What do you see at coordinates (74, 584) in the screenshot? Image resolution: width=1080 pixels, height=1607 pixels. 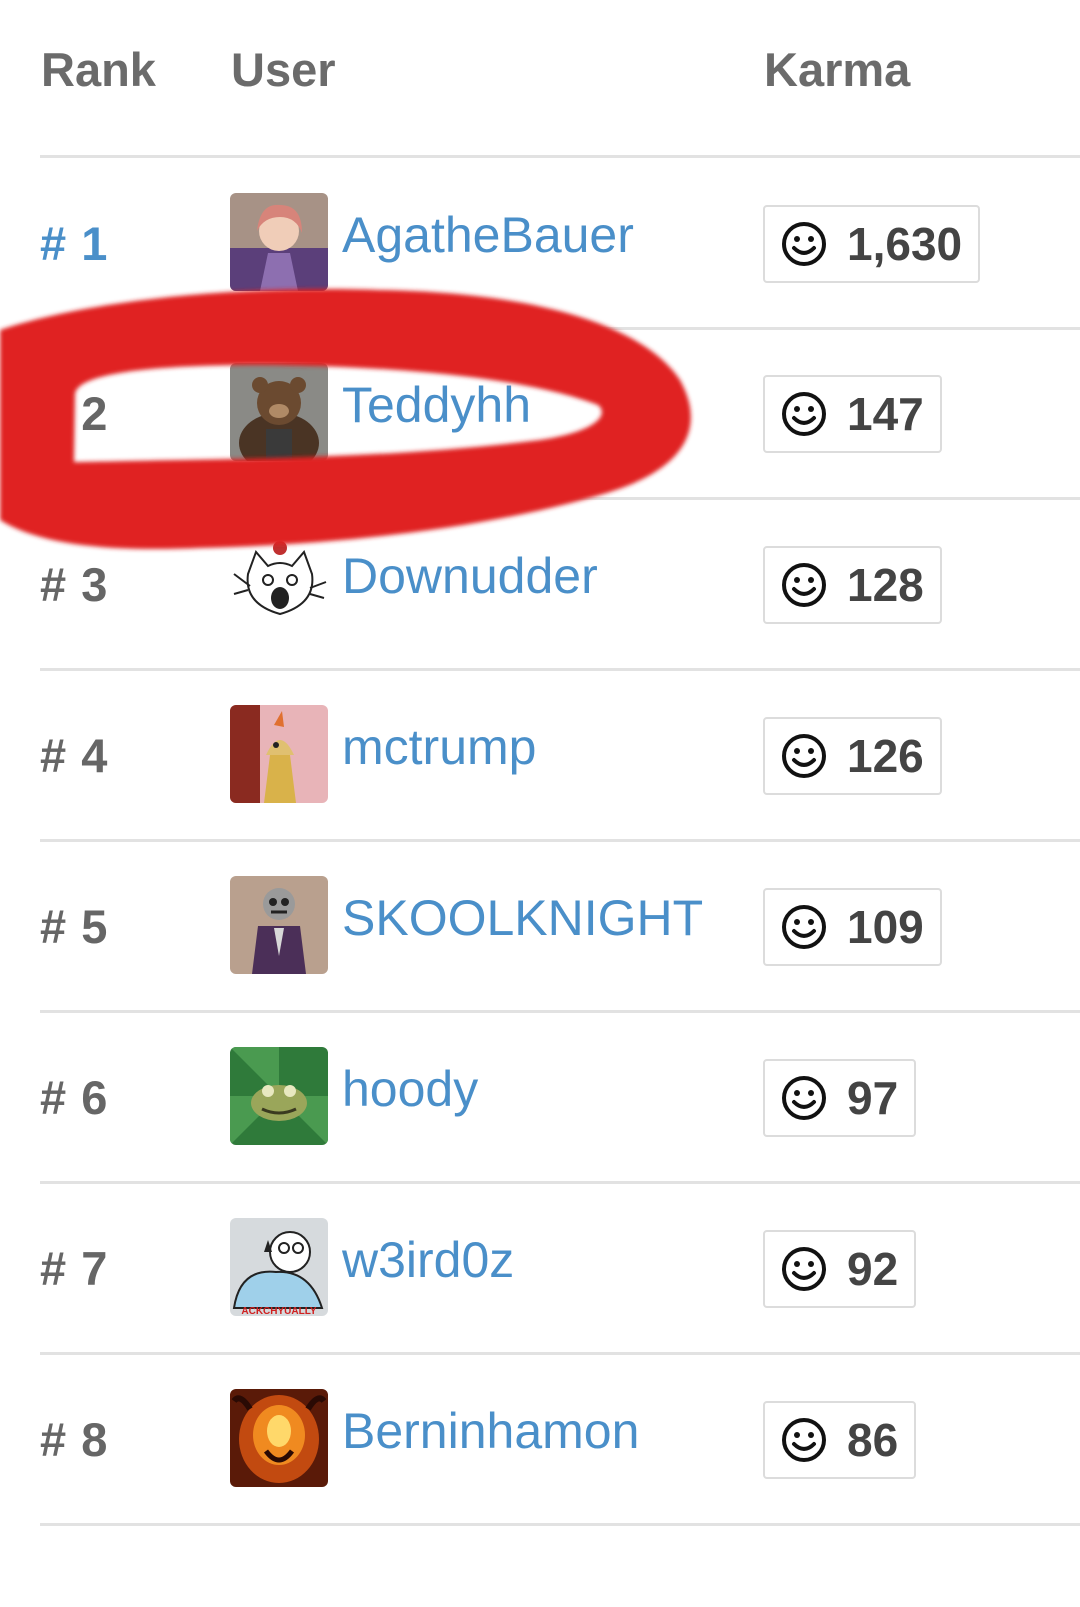 I see `rank-label: # 3` at bounding box center [74, 584].